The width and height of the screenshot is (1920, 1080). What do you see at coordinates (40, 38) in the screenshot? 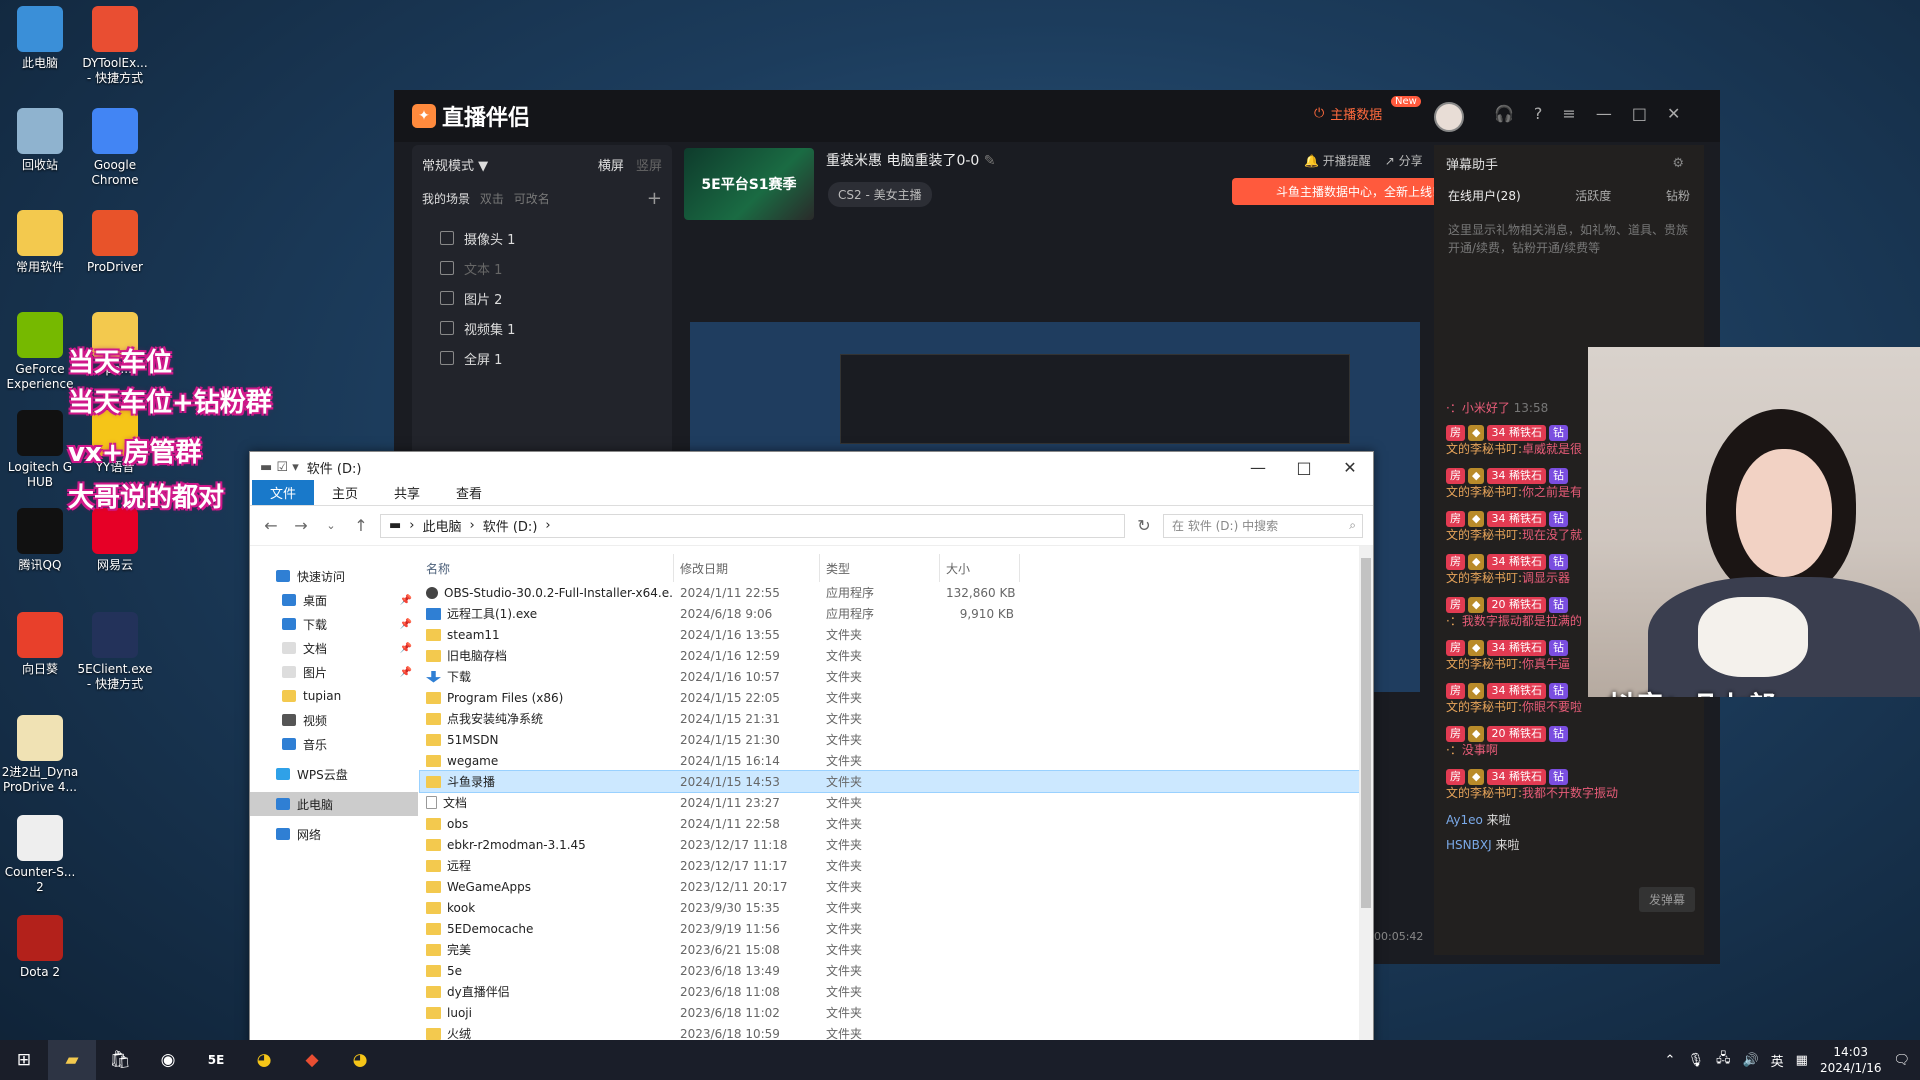
I see `desktop-icon: 此电脑` at bounding box center [40, 38].